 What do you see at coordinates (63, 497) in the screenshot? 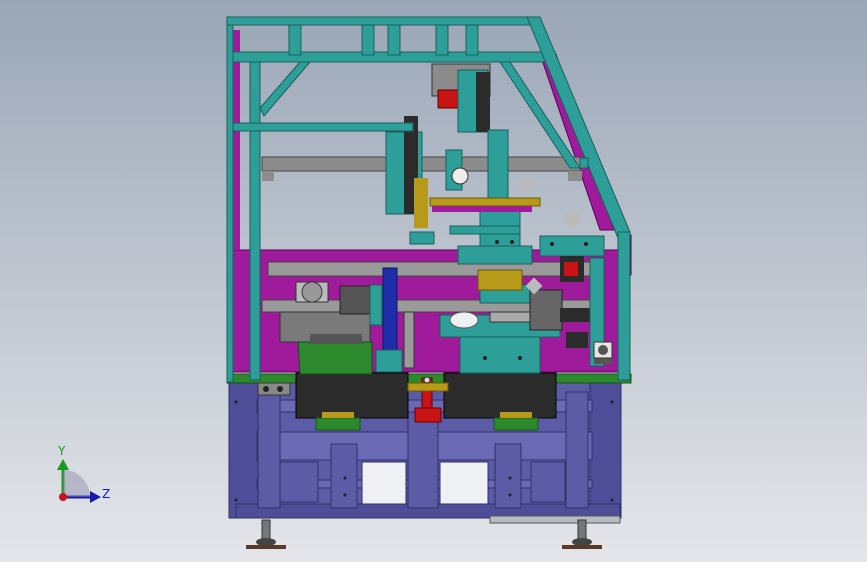
I see `x-axis-dot-icon` at bounding box center [63, 497].